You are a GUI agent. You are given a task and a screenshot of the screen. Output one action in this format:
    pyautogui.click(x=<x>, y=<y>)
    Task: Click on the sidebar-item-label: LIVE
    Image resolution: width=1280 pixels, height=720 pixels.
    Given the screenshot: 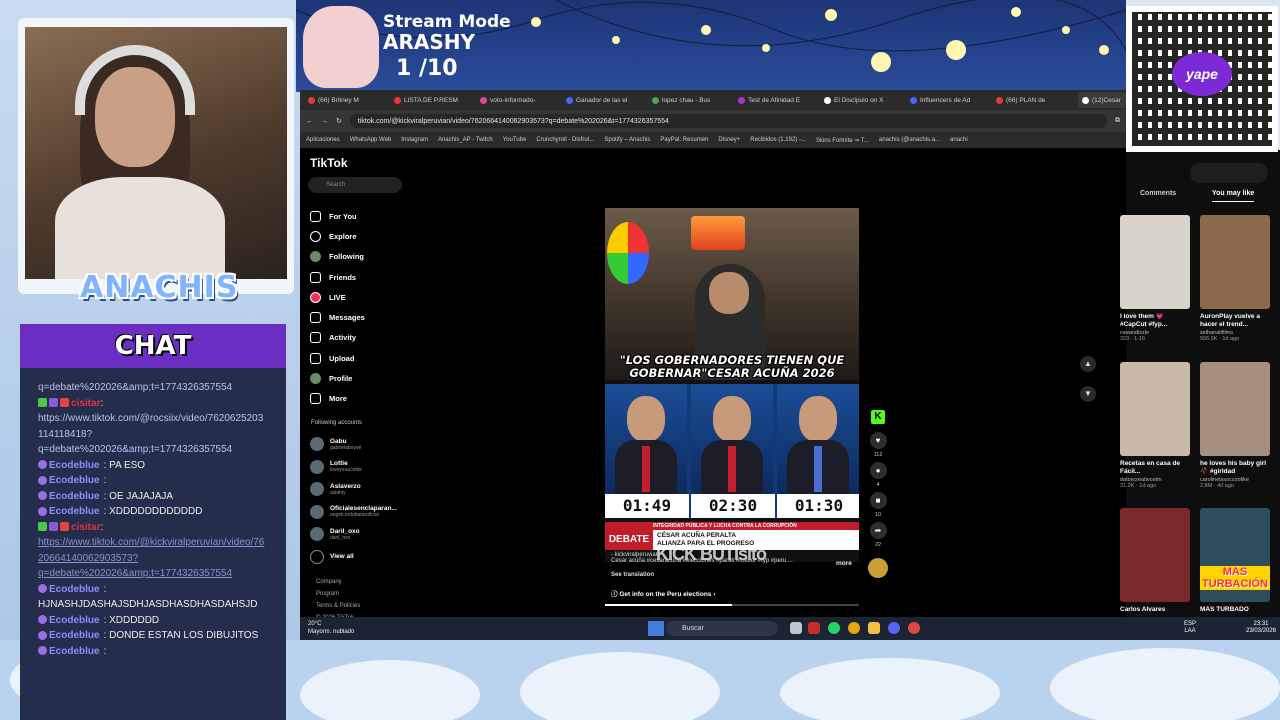 What is the action you would take?
    pyautogui.click(x=337, y=297)
    